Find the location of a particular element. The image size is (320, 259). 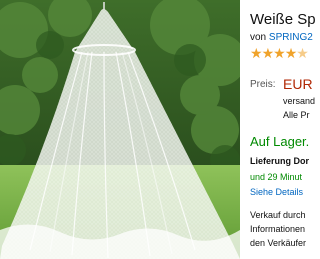

seller-line-1: Verkauf durch is located at coordinates (278, 215).